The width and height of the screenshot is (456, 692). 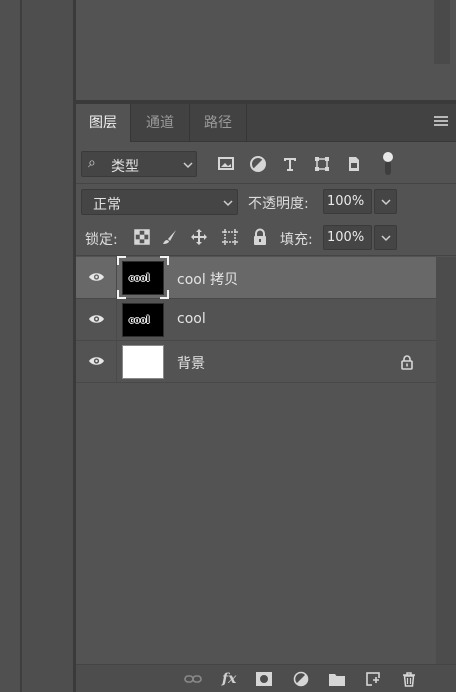 I want to click on blend-mode-select: 正常, so click(x=159, y=202).